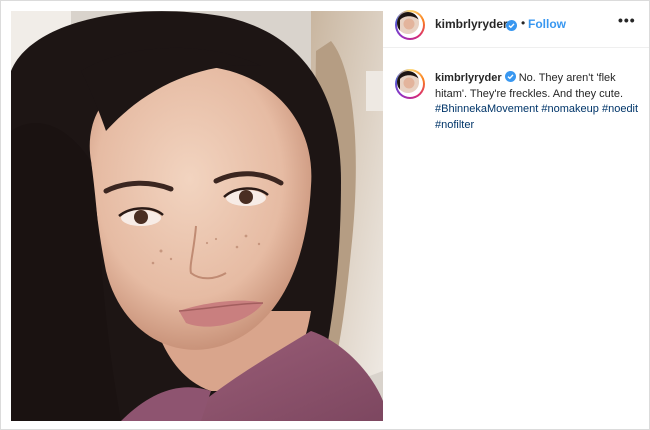 This screenshot has width=650, height=430. I want to click on post-header: kimbrlyryder • Follow •••, so click(516, 24).